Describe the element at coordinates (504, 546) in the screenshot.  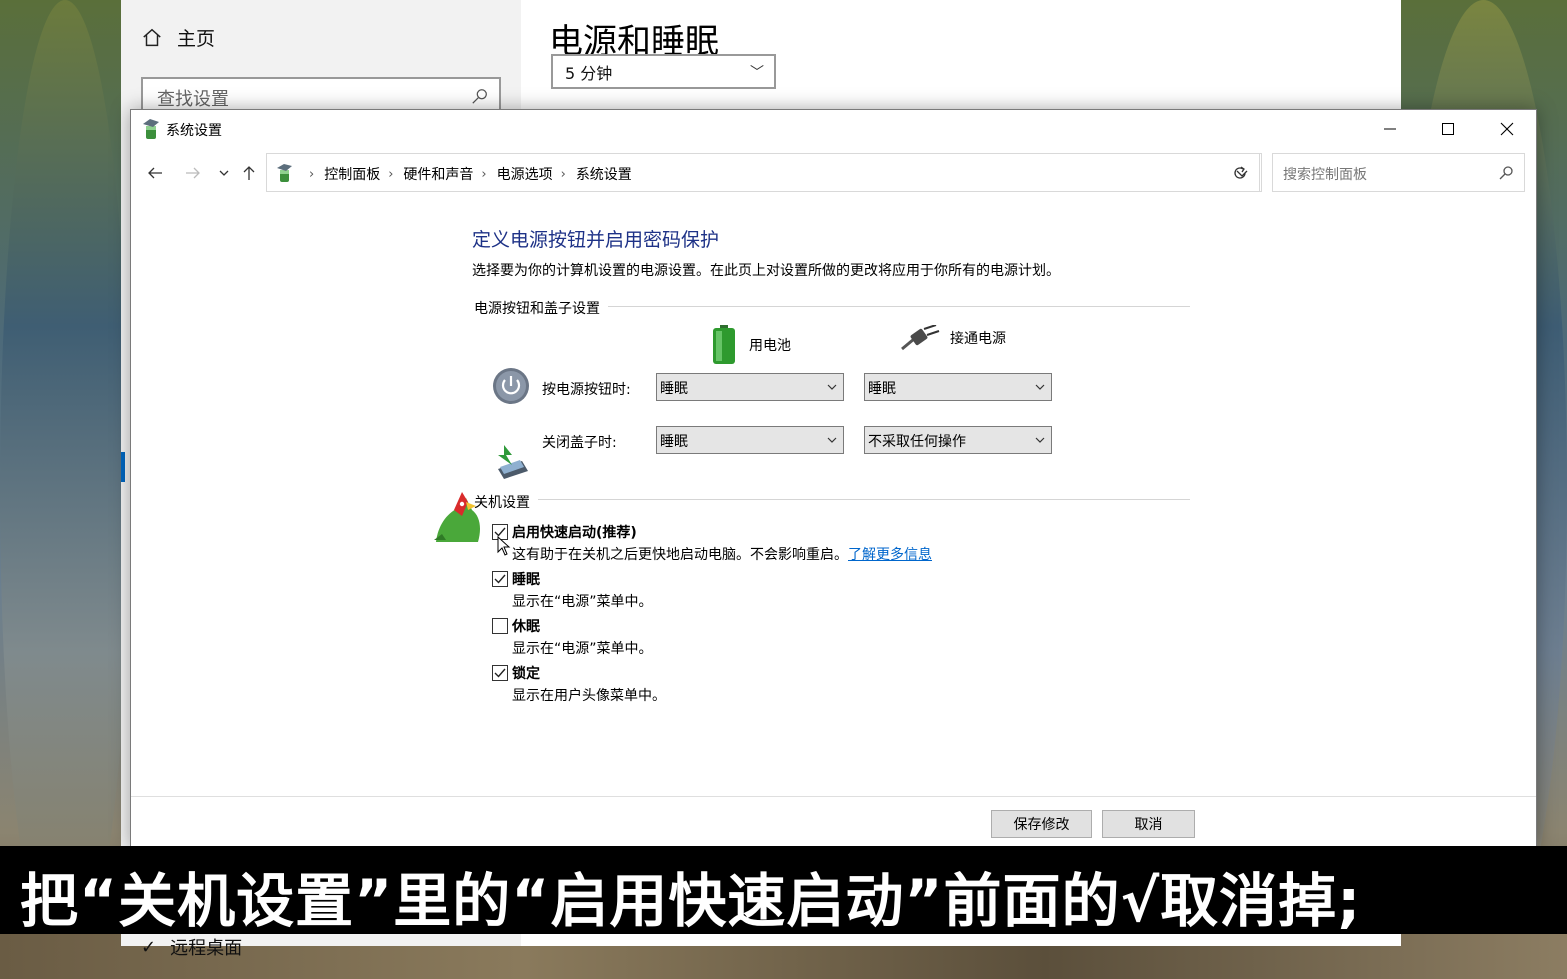
I see `mouse-cursor-icon` at that location.